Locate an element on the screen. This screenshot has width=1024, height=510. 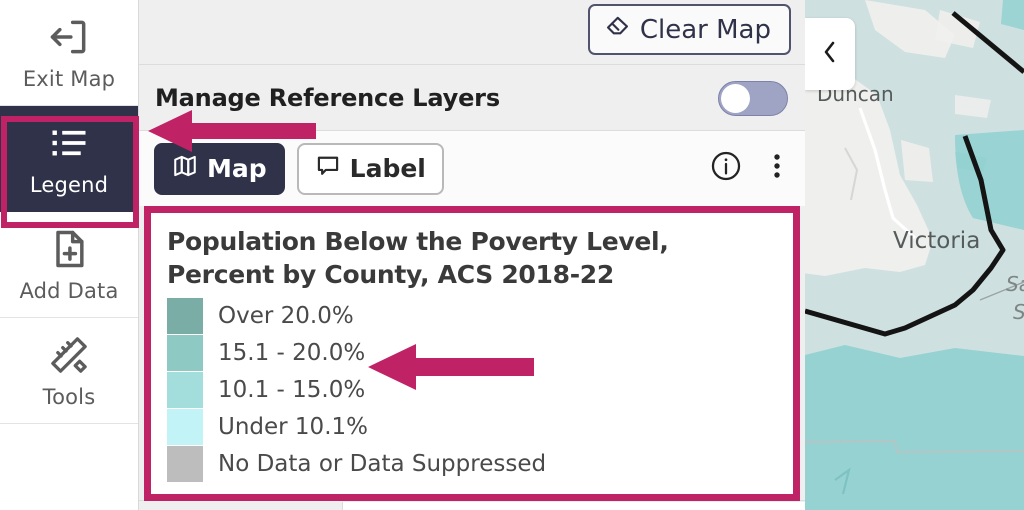
add-data-file-icon is located at coordinates (69, 249).